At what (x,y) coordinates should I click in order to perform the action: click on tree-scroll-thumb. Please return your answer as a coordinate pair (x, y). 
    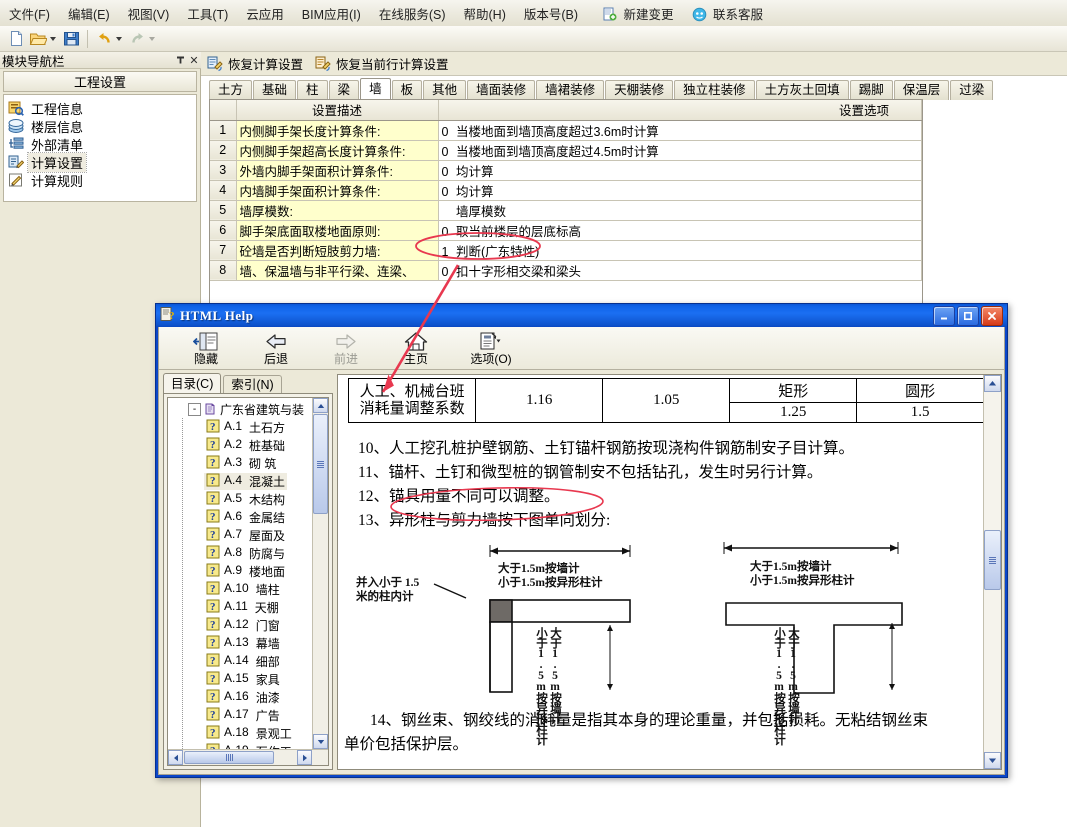
    Looking at the image, I should click on (320, 464).